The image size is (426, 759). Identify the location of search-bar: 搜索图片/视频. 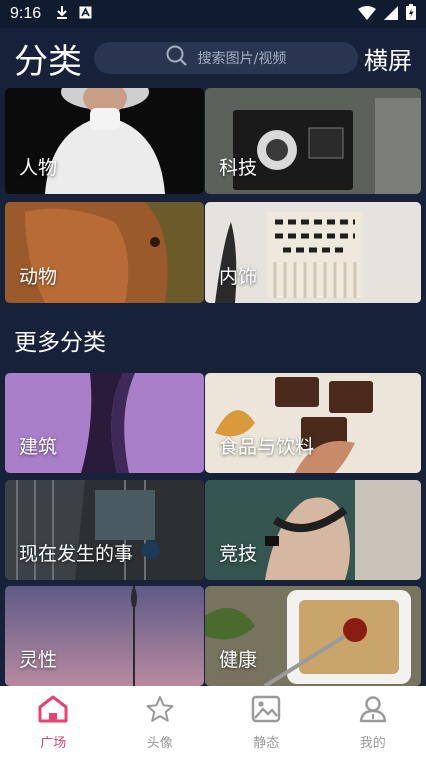
(226, 58).